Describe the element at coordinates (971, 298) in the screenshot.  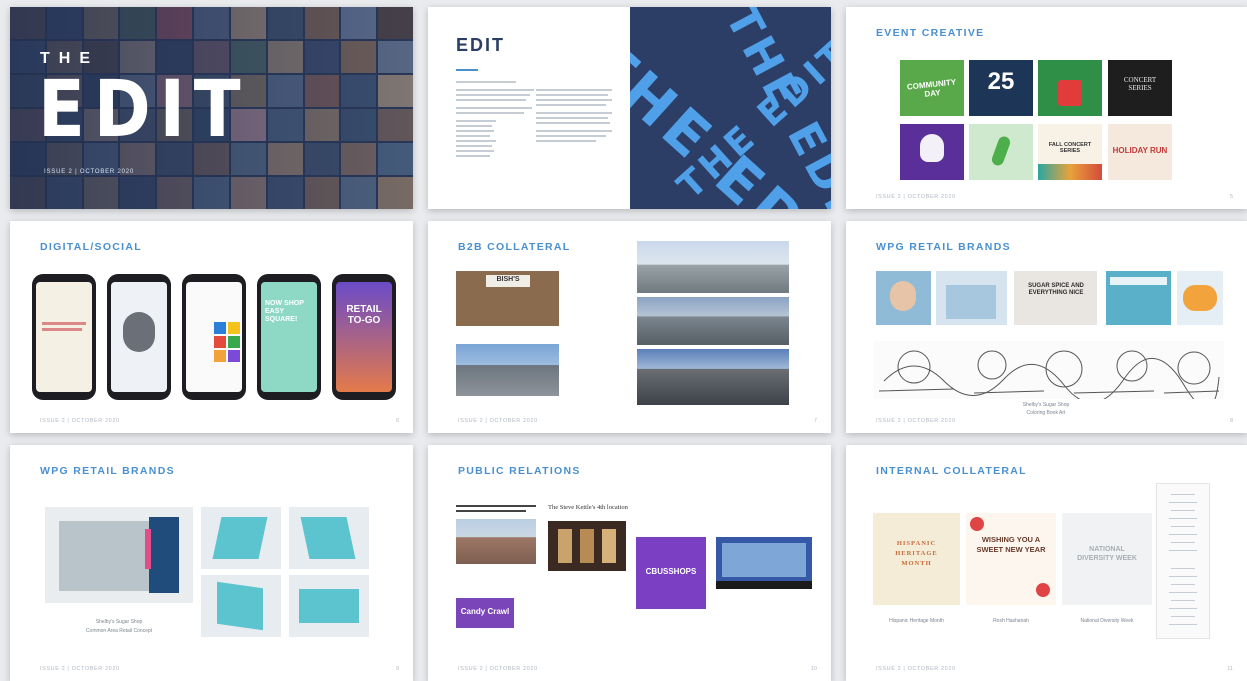
I see `photo-shop-front` at that location.